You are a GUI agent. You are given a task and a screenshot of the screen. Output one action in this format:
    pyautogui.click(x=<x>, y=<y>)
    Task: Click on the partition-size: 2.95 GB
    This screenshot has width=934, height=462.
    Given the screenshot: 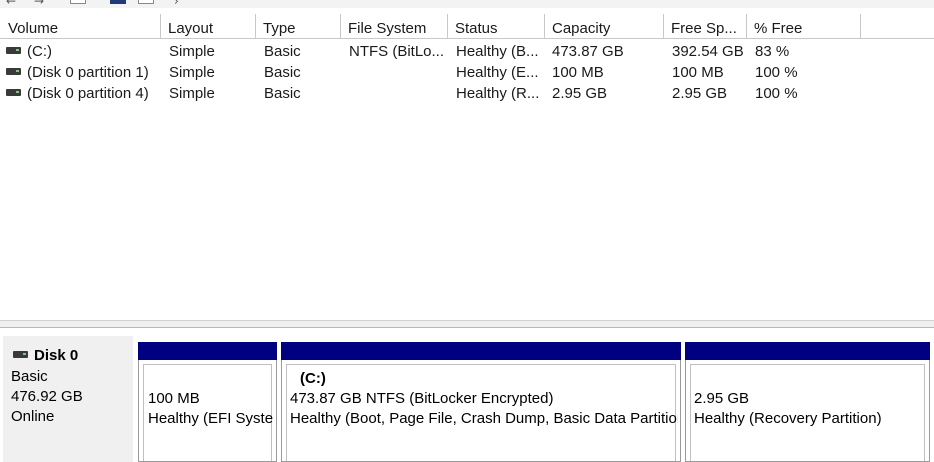 What is the action you would take?
    pyautogui.click(x=722, y=398)
    